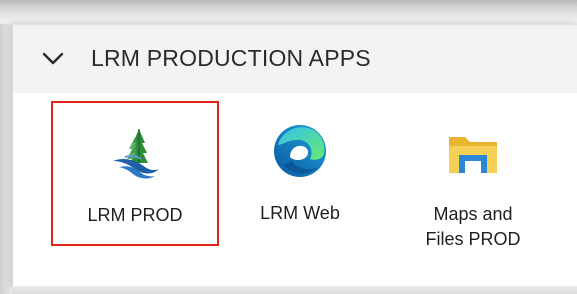  What do you see at coordinates (473, 239) in the screenshot?
I see `app-tile-label-line2: Files PROD` at bounding box center [473, 239].